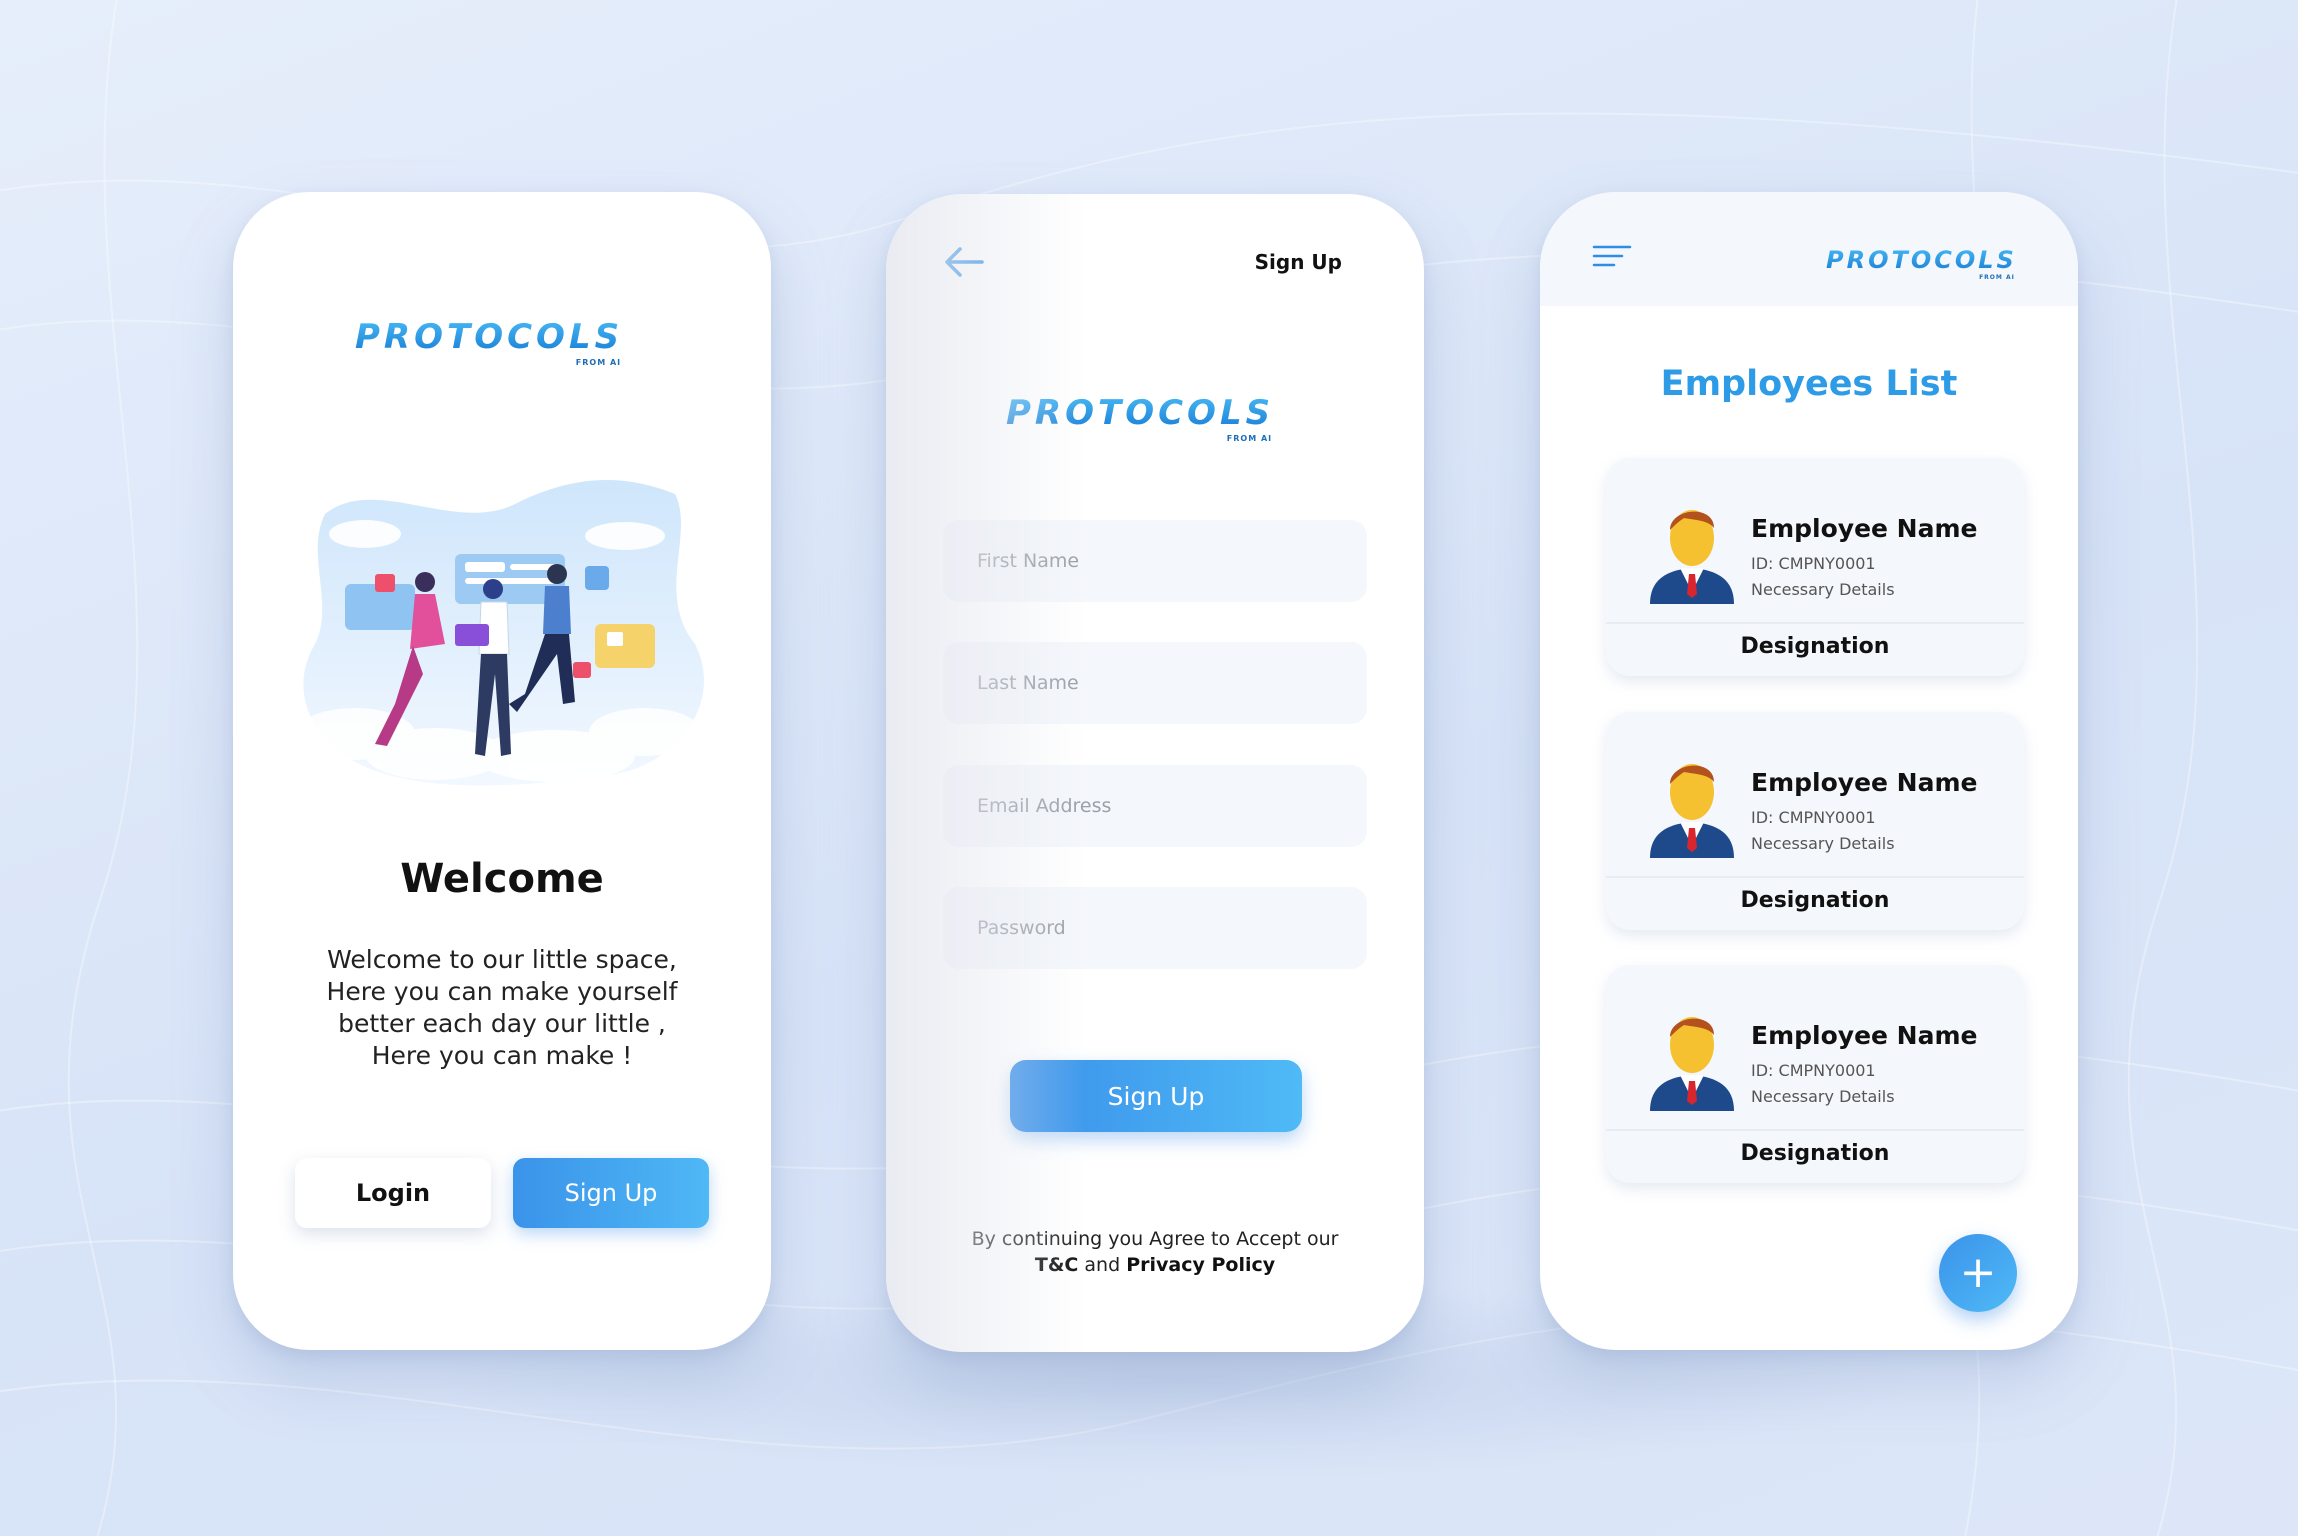 The height and width of the screenshot is (1536, 2298). Describe the element at coordinates (1298, 262) in the screenshot. I see `page-title: Sign Up` at that location.